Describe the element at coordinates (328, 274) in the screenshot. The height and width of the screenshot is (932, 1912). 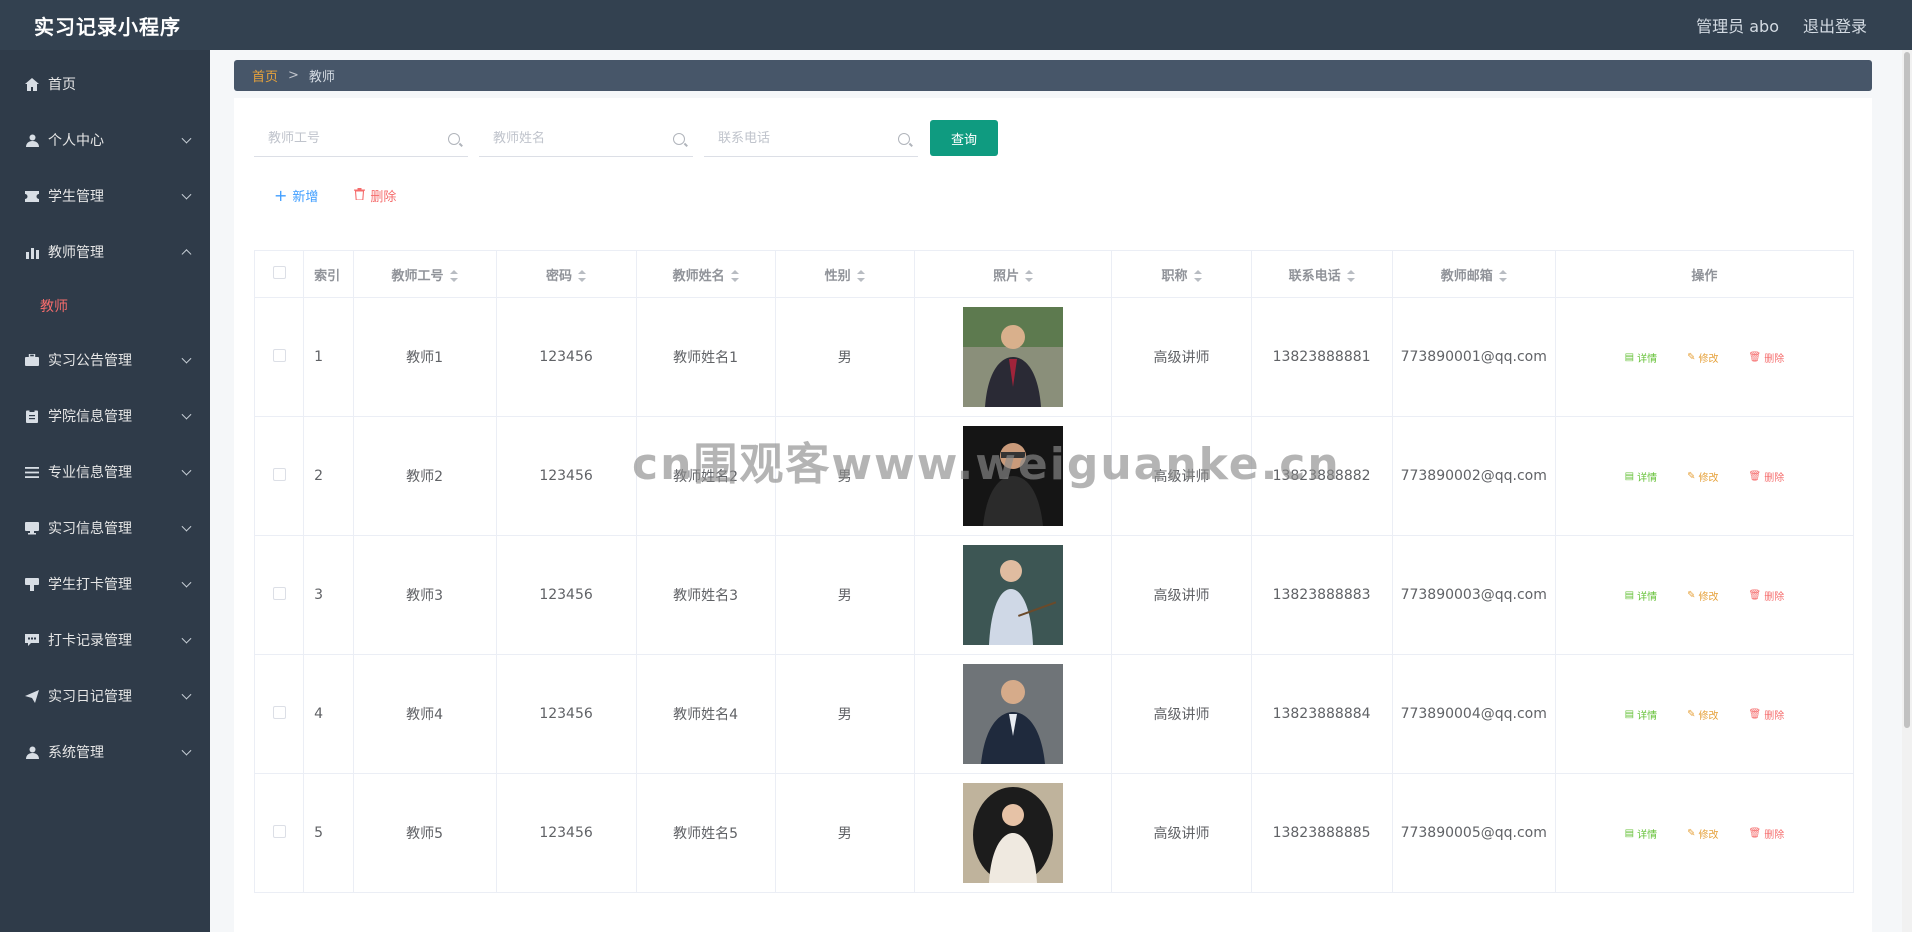
I see `index-header: 索引` at that location.